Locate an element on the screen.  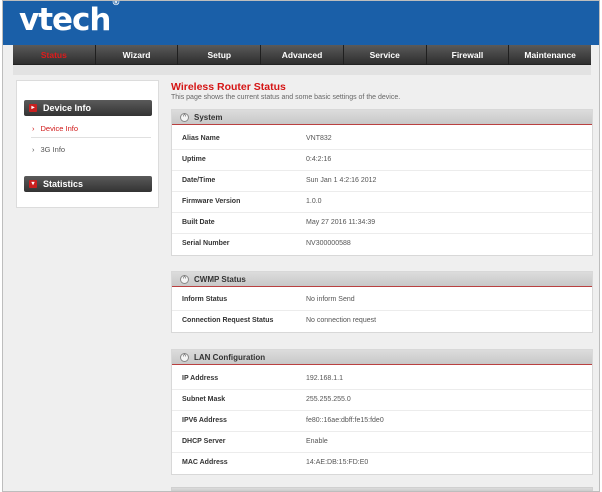
system-panel-header: ^ System is located at coordinates (382, 117).